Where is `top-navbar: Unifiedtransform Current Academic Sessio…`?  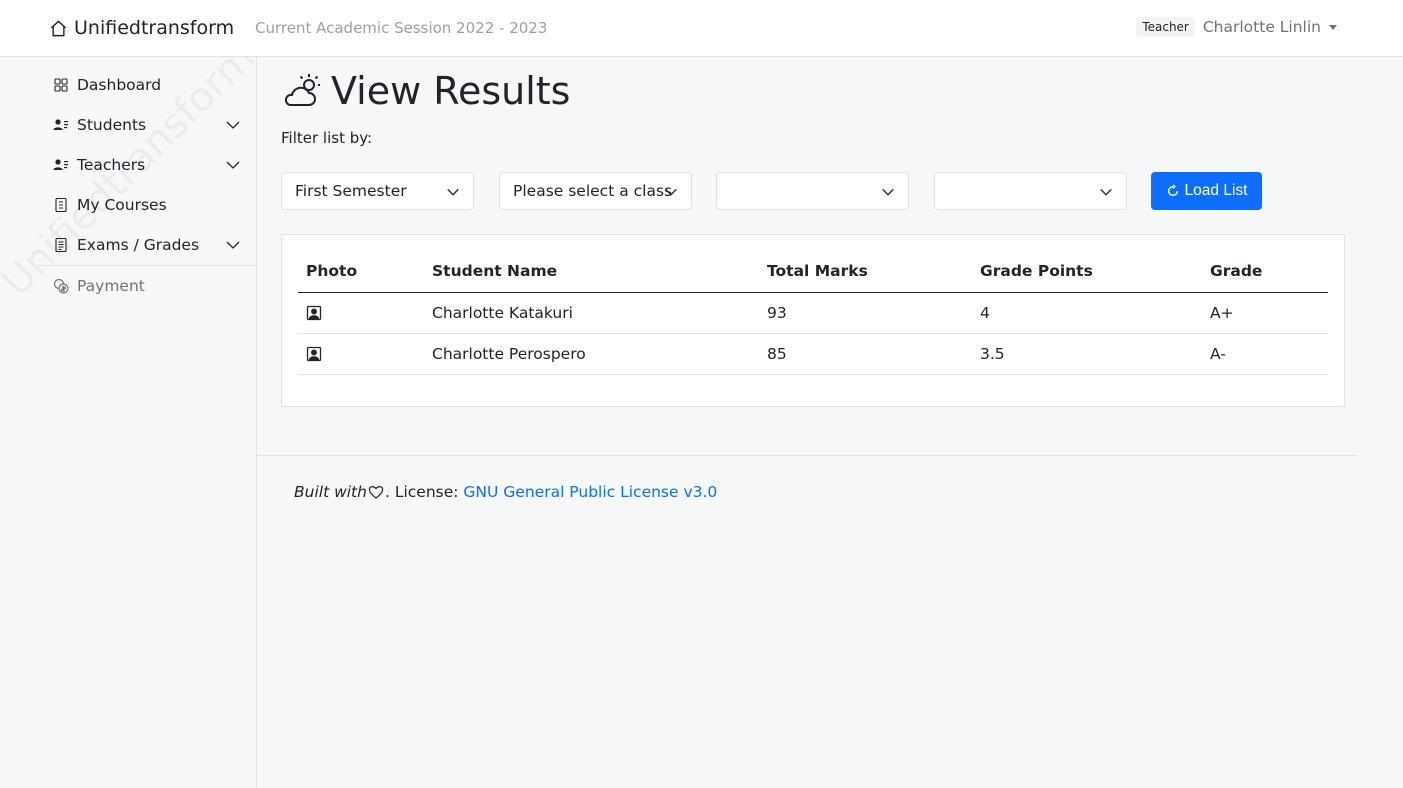 top-navbar: Unifiedtransform Current Academic Sessio… is located at coordinates (701, 28).